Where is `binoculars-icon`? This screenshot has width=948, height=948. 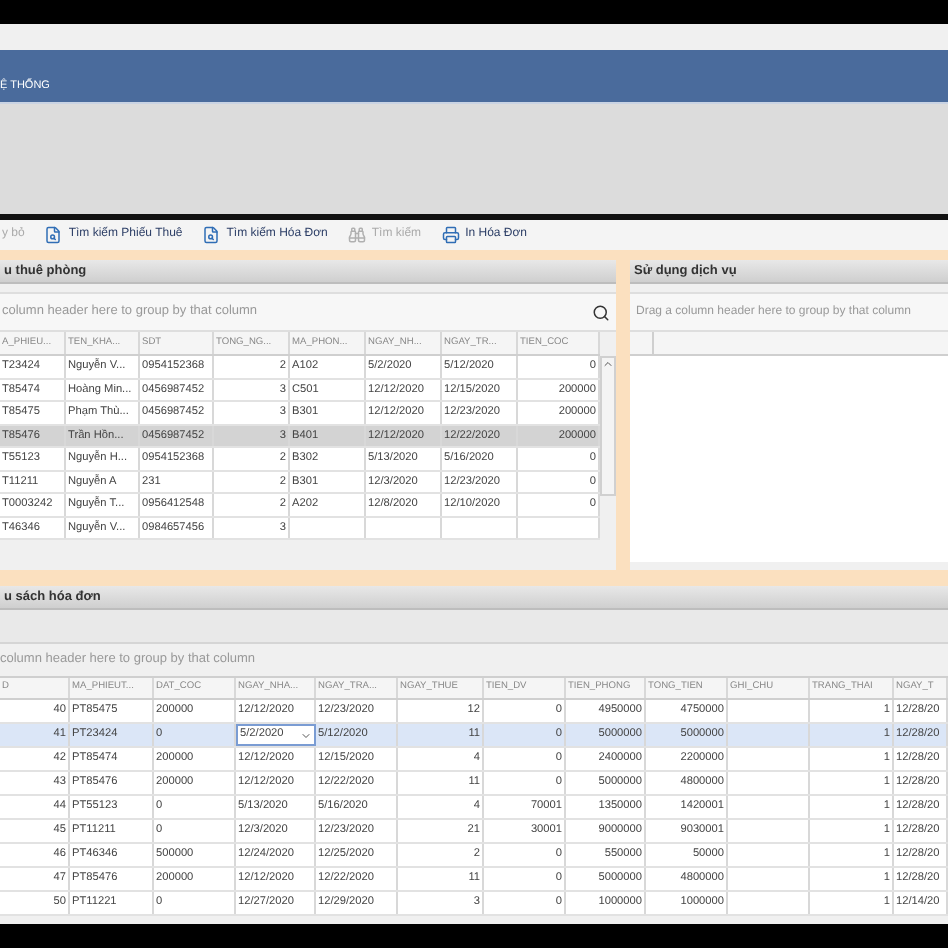 binoculars-icon is located at coordinates (356, 235).